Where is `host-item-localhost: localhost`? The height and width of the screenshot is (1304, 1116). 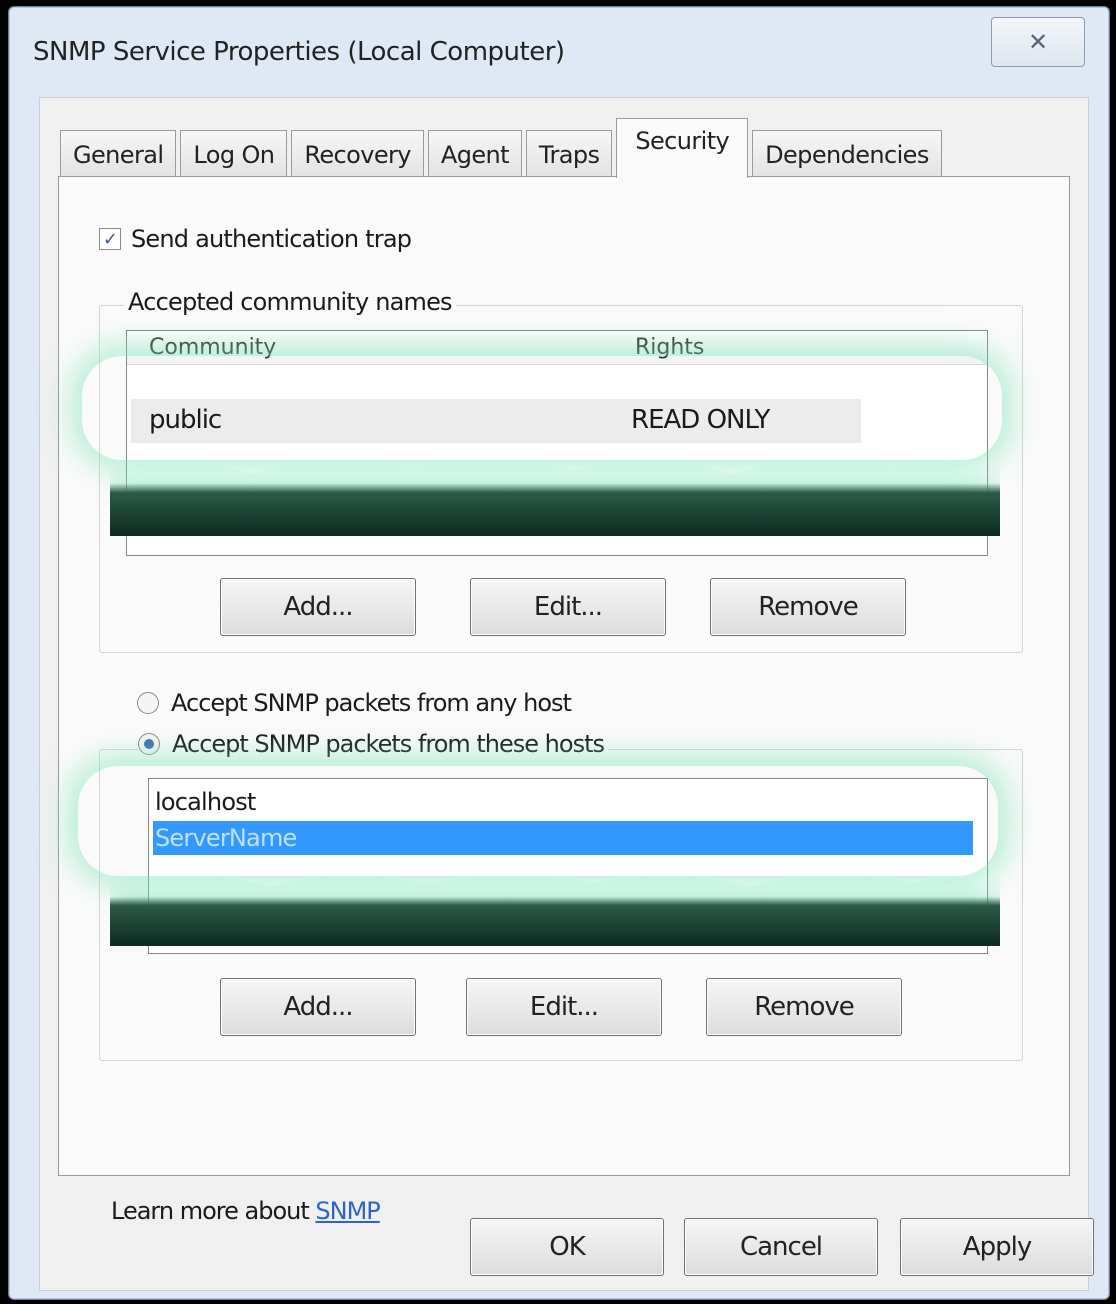 host-item-localhost: localhost is located at coordinates (563, 802).